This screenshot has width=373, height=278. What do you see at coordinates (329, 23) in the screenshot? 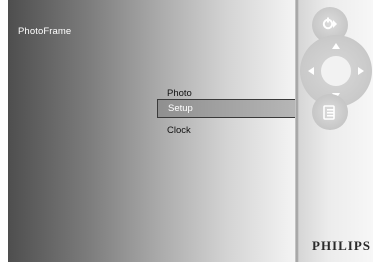
I see `power-play-icon` at bounding box center [329, 23].